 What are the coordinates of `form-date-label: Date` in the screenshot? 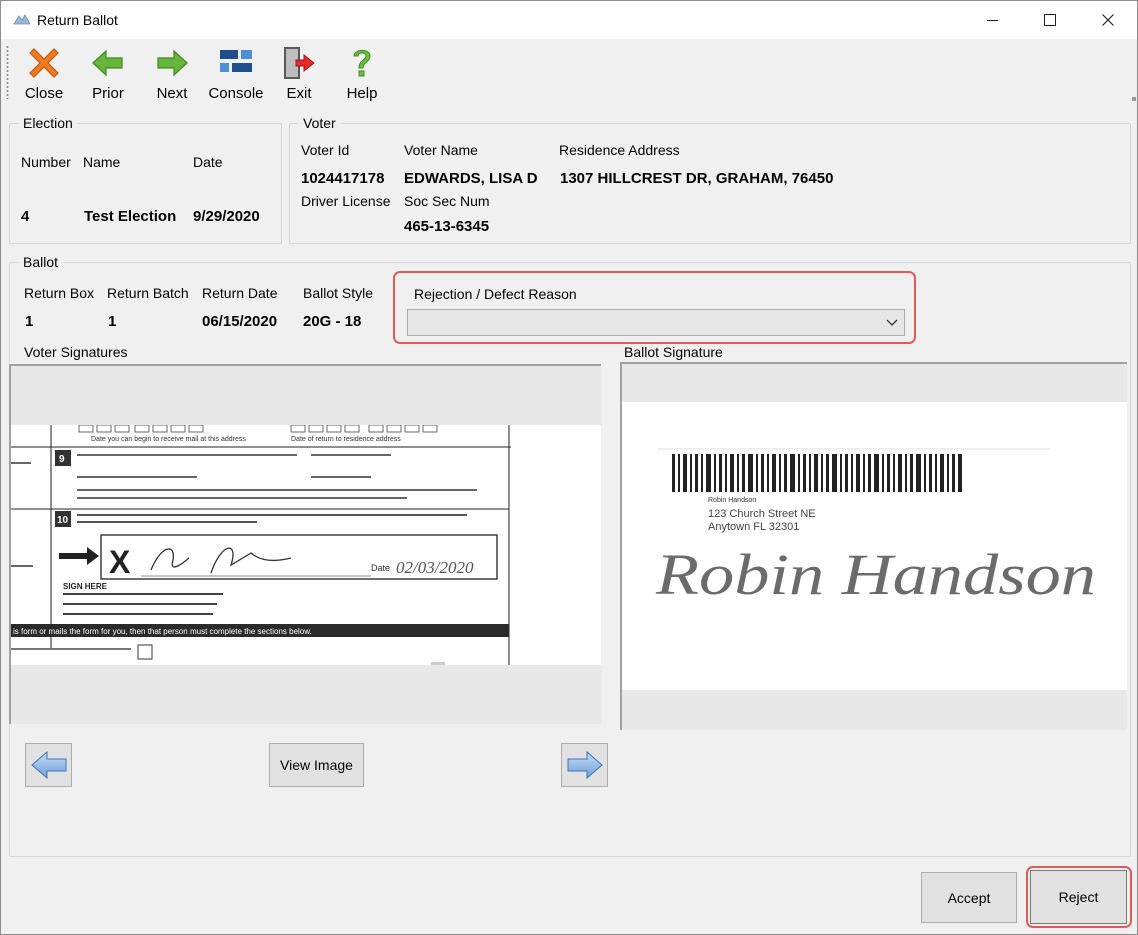 It's located at (380, 568).